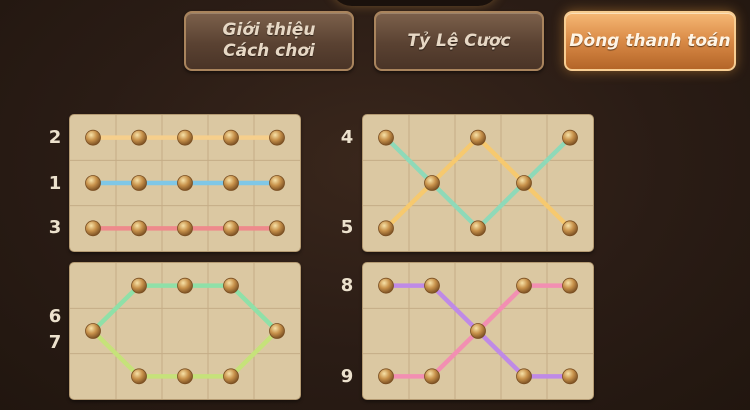 The height and width of the screenshot is (410, 750). What do you see at coordinates (415, 3) in the screenshot?
I see `top-ornament` at bounding box center [415, 3].